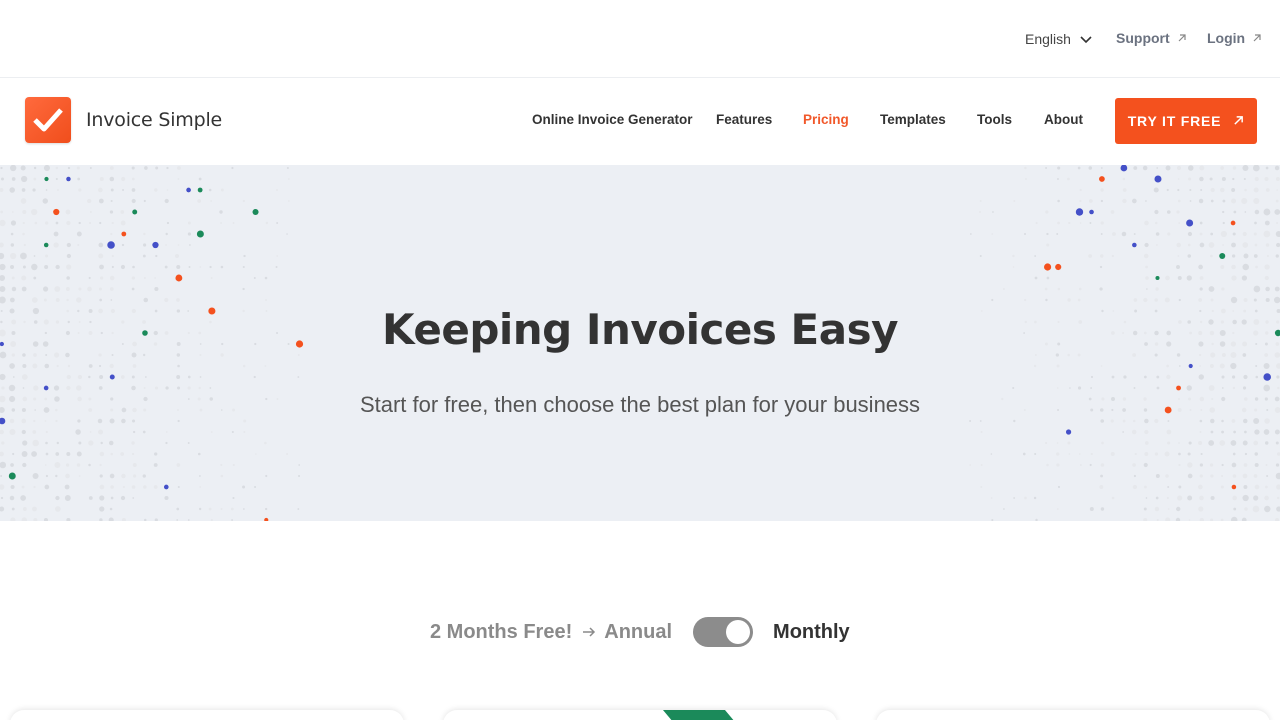 The height and width of the screenshot is (720, 1280). What do you see at coordinates (744, 119) in the screenshot?
I see `nav-features: Features` at bounding box center [744, 119].